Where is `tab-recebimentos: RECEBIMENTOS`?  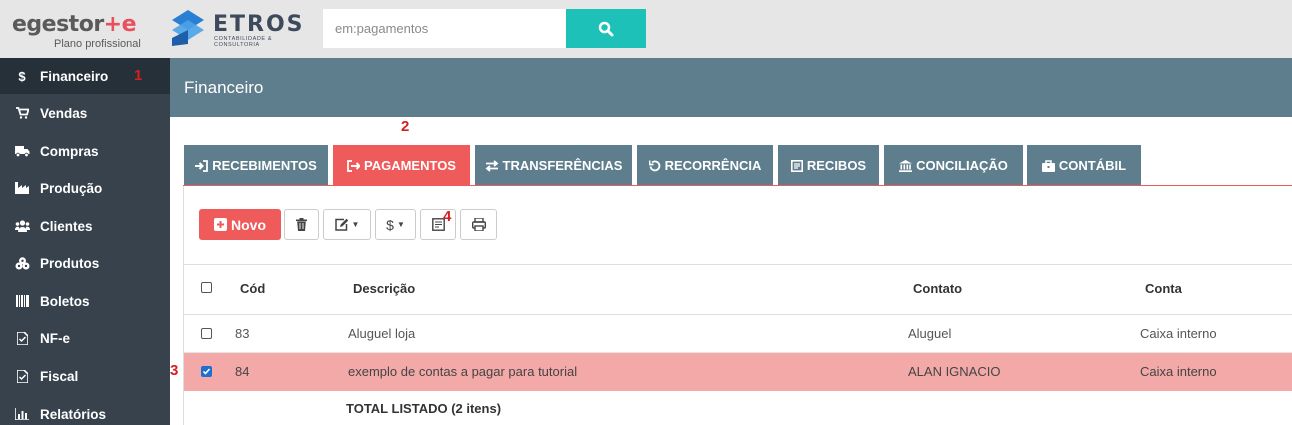
tab-recebimentos: RECEBIMENTOS is located at coordinates (256, 165).